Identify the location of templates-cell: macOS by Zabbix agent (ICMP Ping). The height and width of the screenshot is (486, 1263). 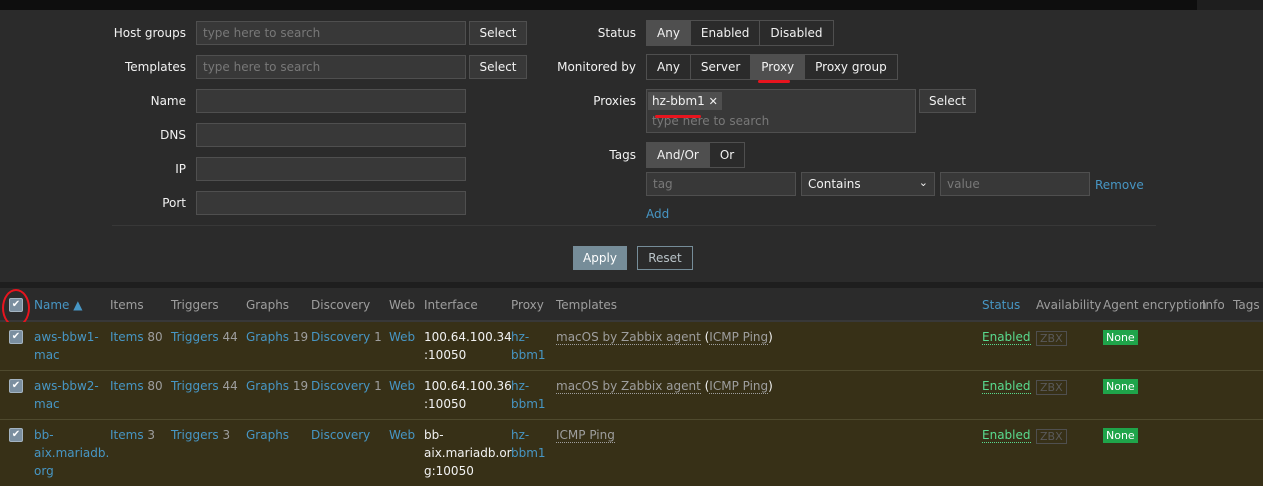
(664, 386).